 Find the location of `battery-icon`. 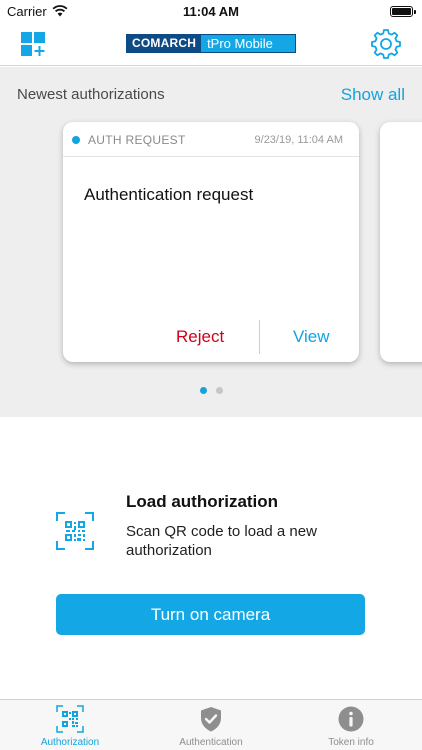

battery-icon is located at coordinates (403, 11).